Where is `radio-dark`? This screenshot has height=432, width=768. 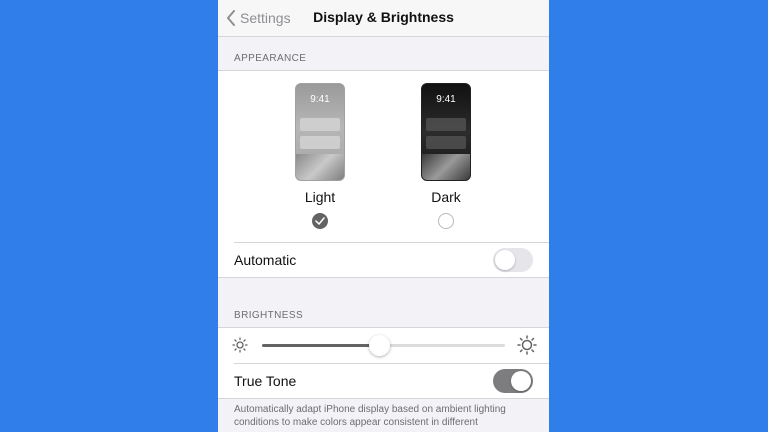
radio-dark is located at coordinates (446, 221).